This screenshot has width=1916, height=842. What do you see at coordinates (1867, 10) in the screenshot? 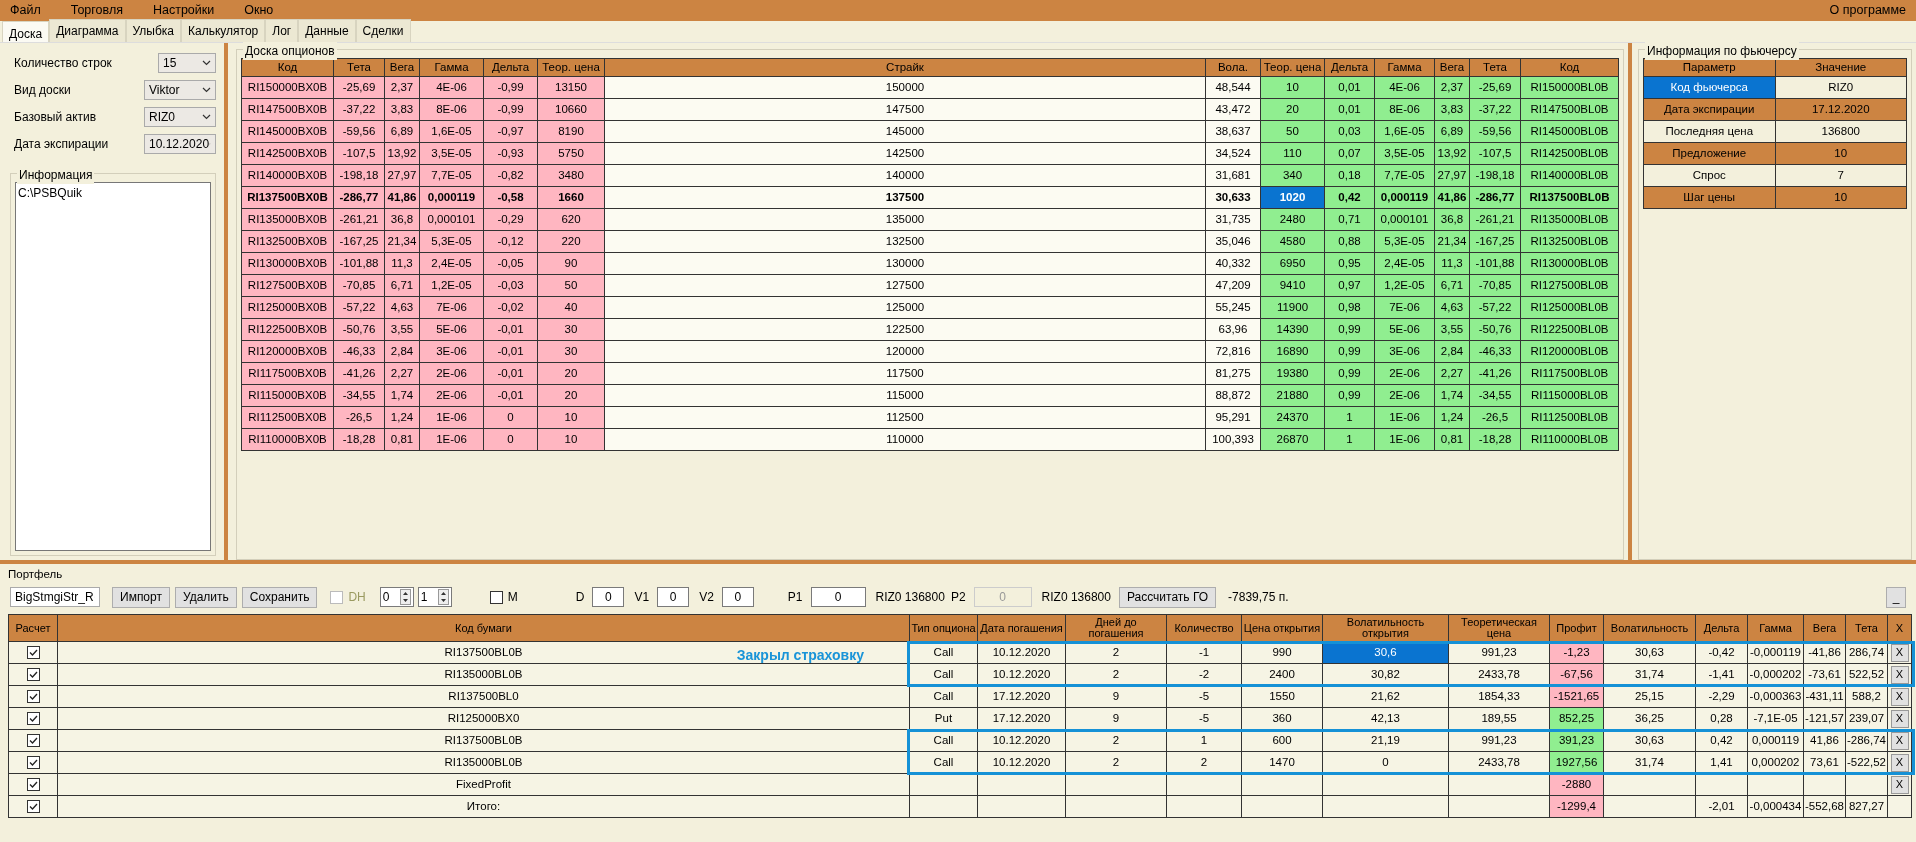
I see `menu-item: О программе` at bounding box center [1867, 10].